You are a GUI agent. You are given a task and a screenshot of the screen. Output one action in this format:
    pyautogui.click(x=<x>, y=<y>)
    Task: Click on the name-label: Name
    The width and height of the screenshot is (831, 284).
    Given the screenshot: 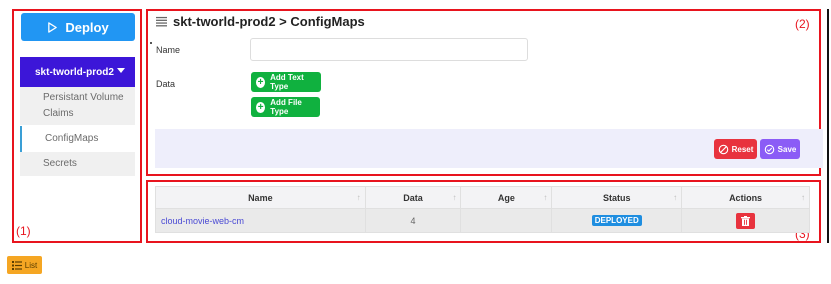 What is the action you would take?
    pyautogui.click(x=168, y=50)
    